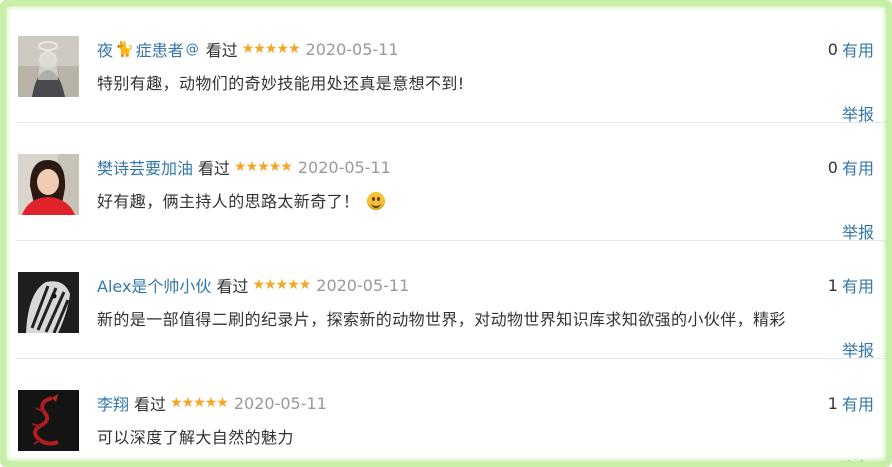 The height and width of the screenshot is (467, 892). I want to click on review-meta: 李翔 看过 ★ ★ ★ ★ ★ 2020-05-11, so click(212, 403).